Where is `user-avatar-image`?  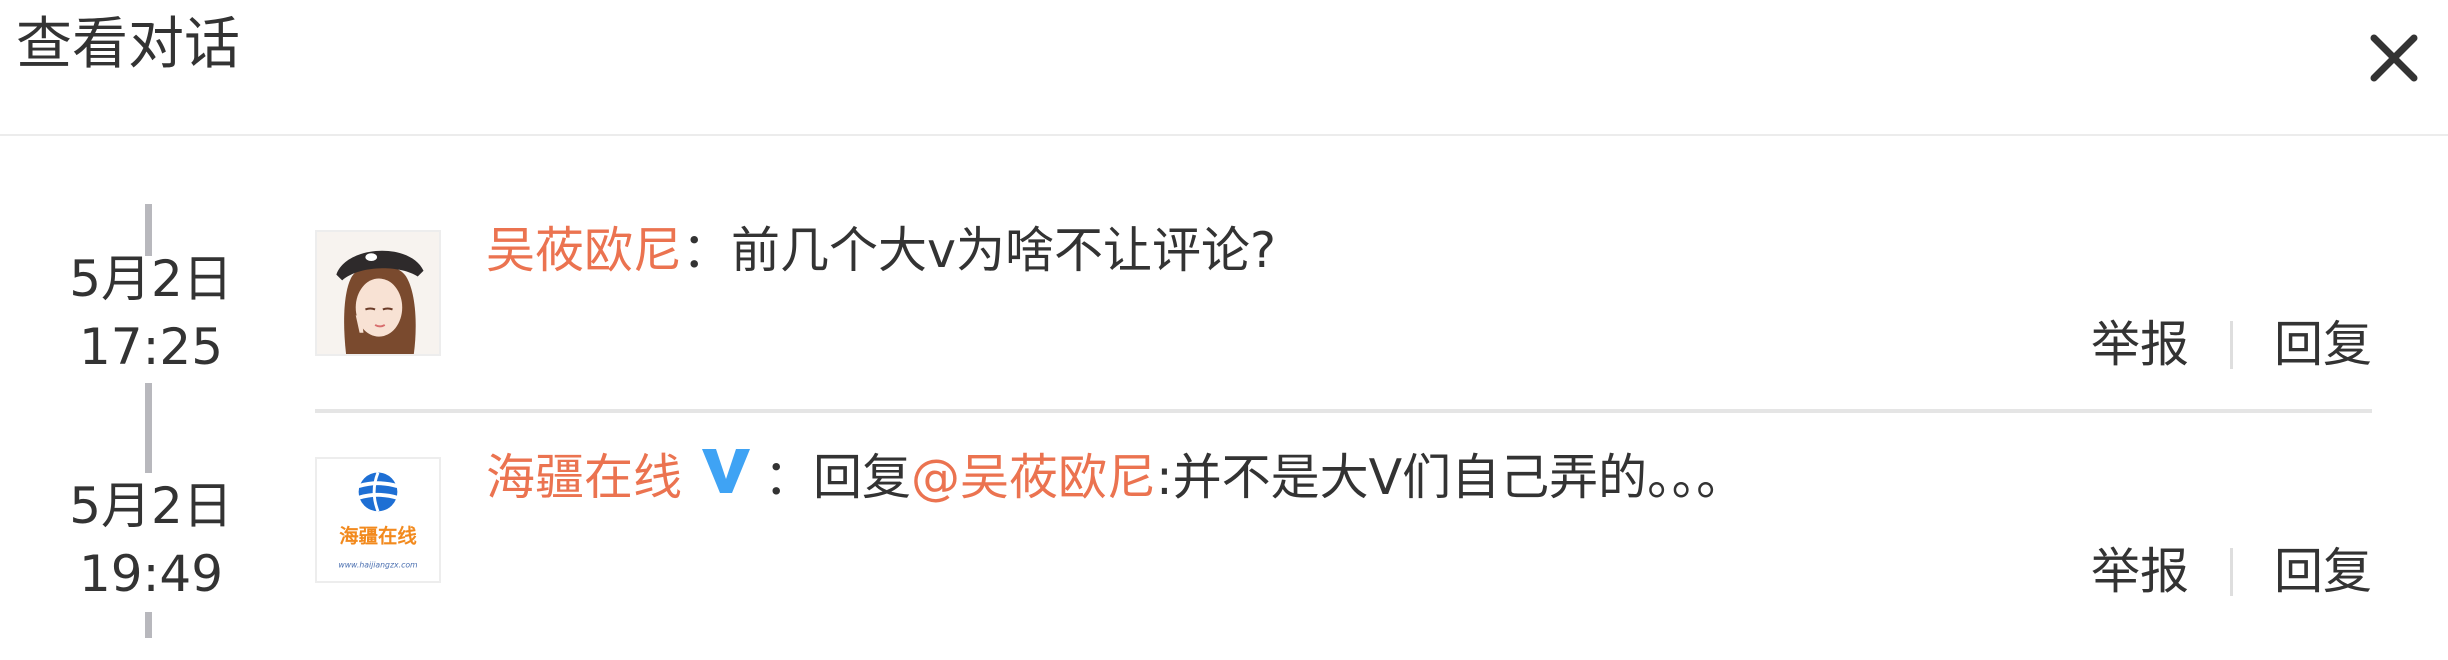
user-avatar-image is located at coordinates (378, 293).